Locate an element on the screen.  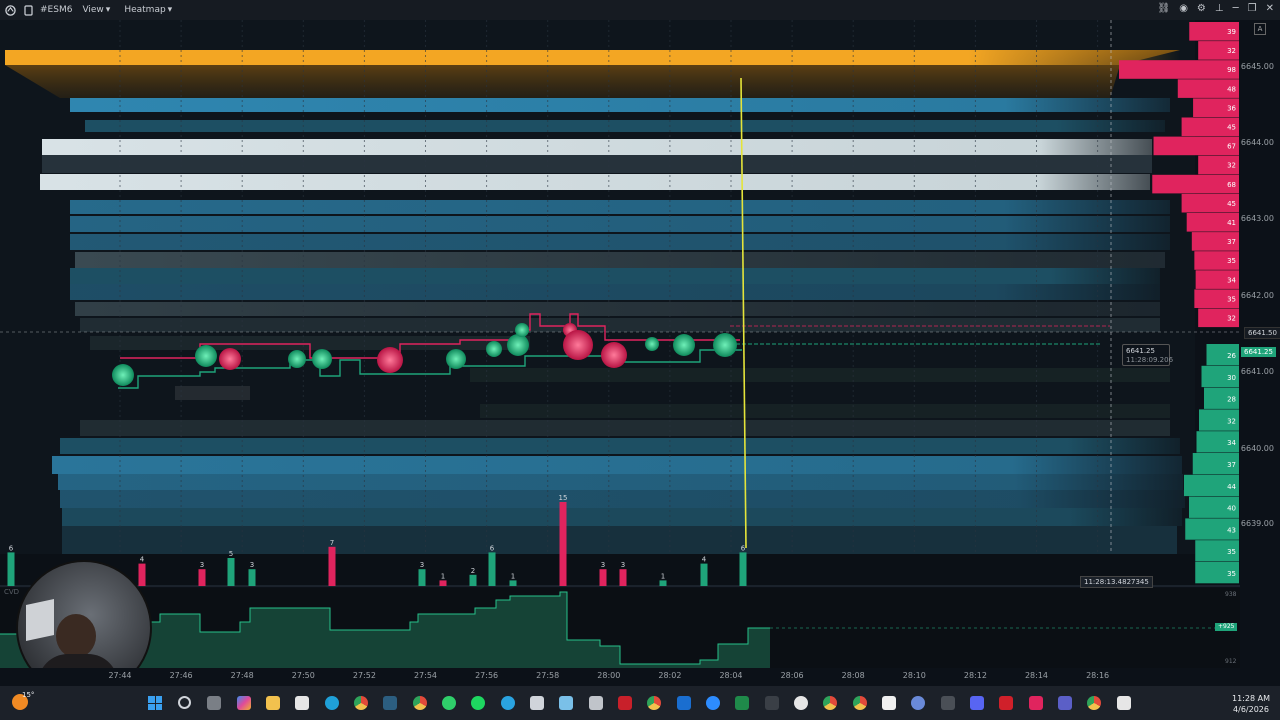
time-label: 28:12 is located at coordinates (975, 675).